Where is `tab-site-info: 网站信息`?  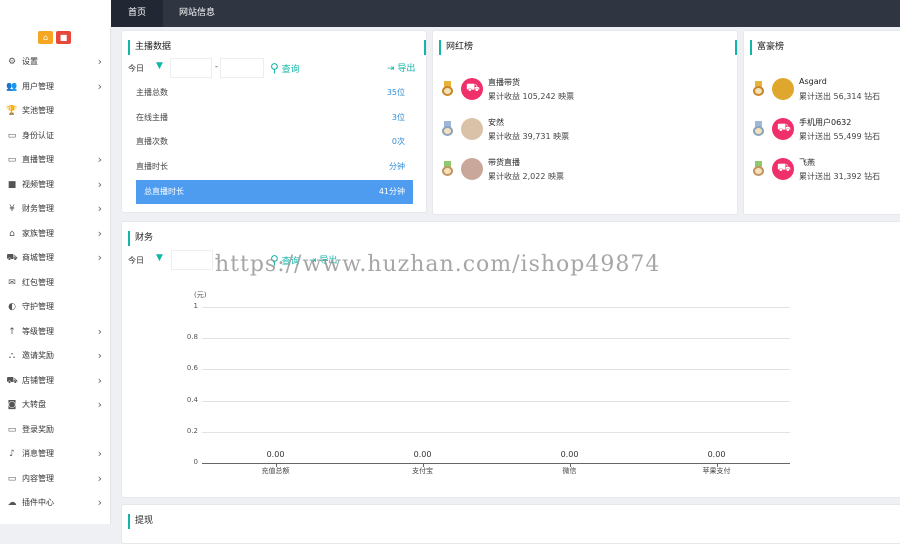 tab-site-info: 网站信息 is located at coordinates (197, 13).